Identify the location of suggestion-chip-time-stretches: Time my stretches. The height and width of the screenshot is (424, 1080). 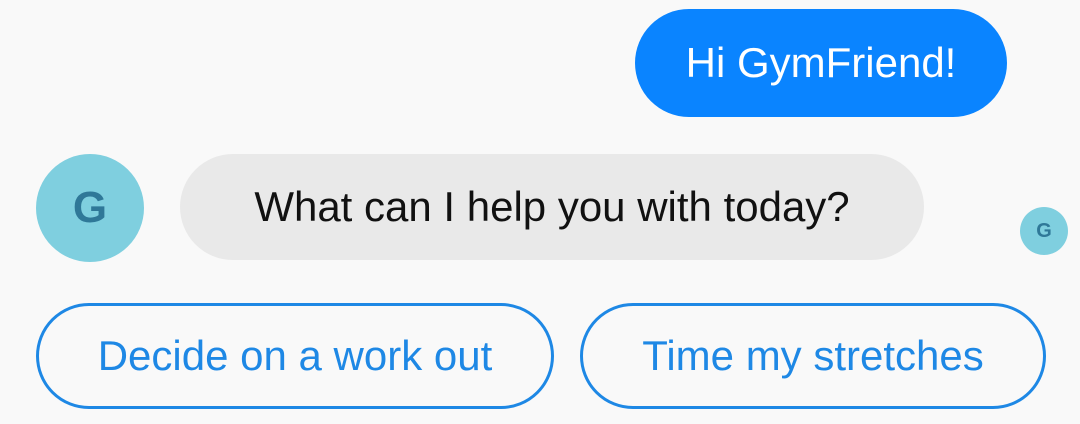
(813, 356).